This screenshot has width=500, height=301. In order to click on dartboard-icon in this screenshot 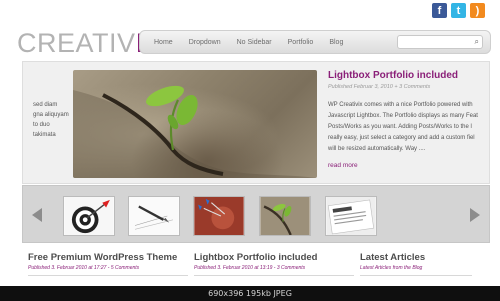, I will do `click(89, 216)`.